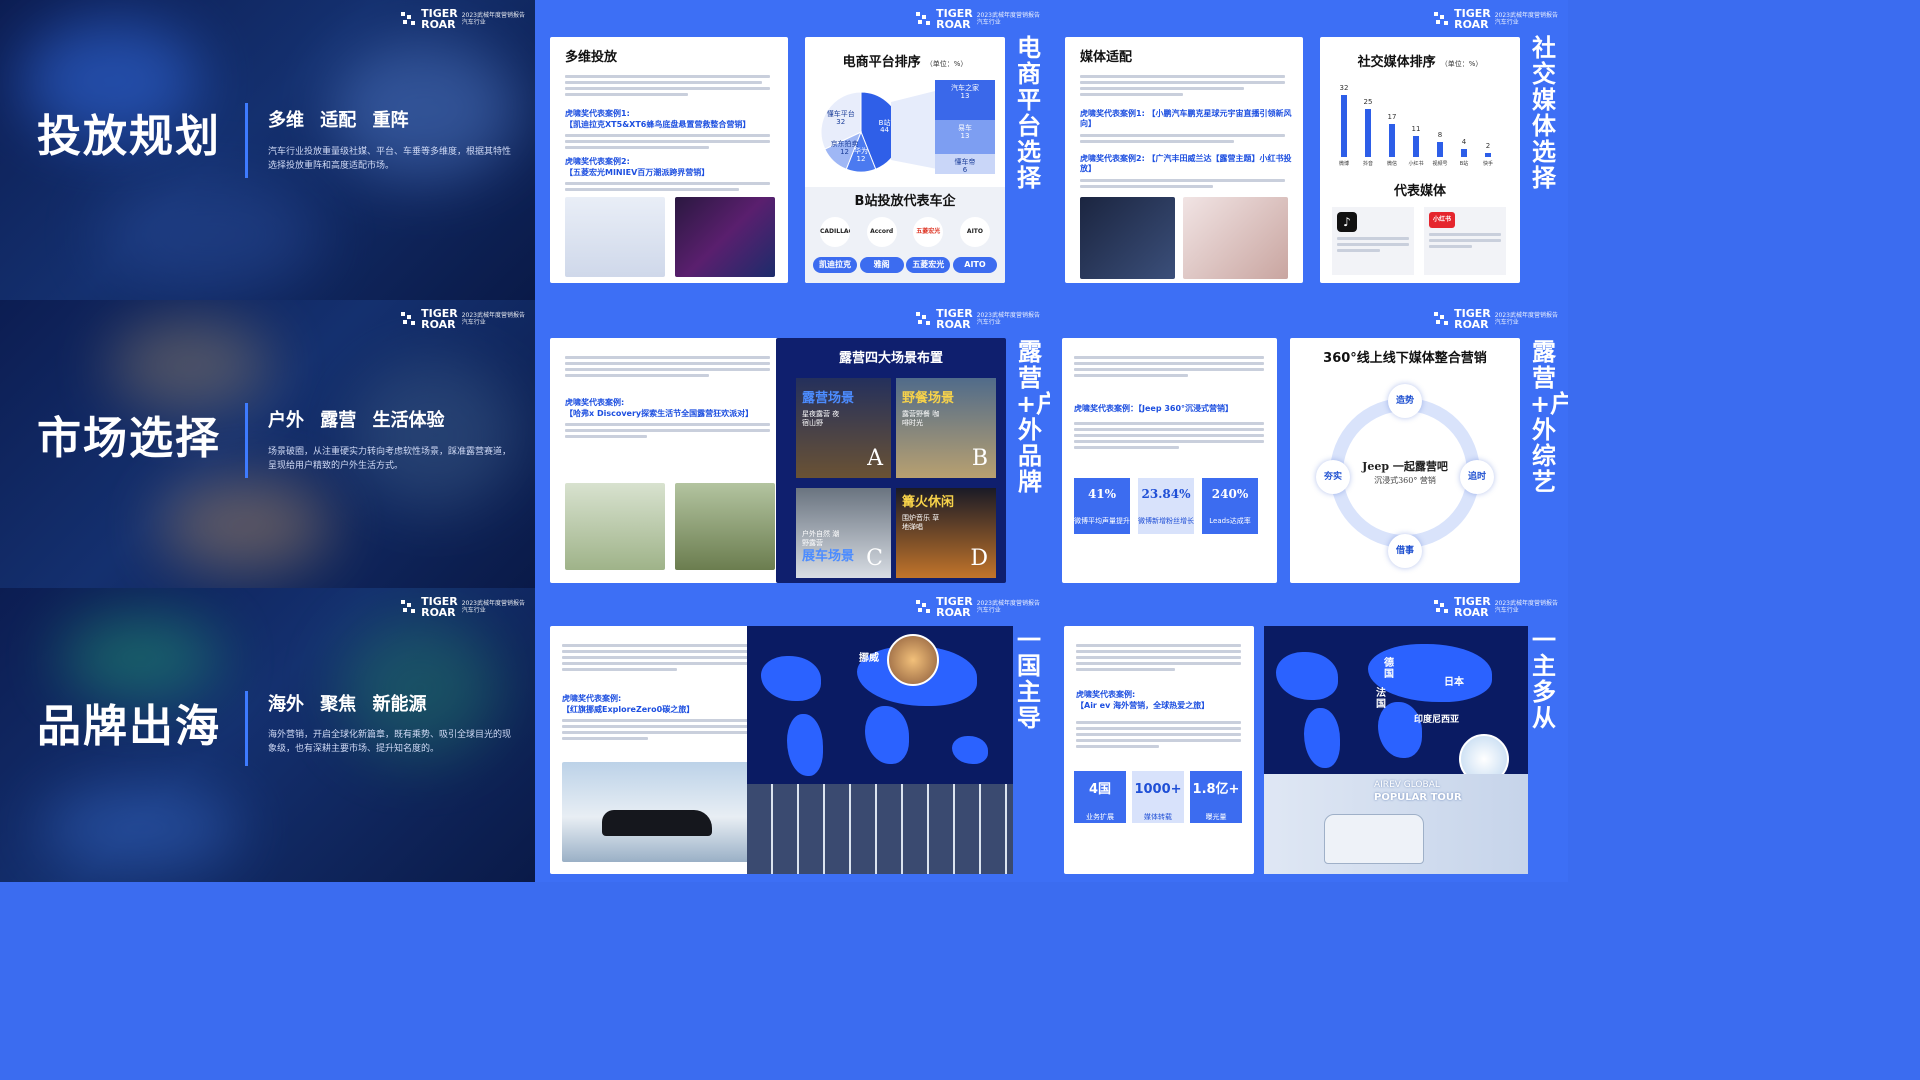  Describe the element at coordinates (1405, 358) in the screenshot. I see `ring-title: 360°线上线下媒体整合营销` at that location.